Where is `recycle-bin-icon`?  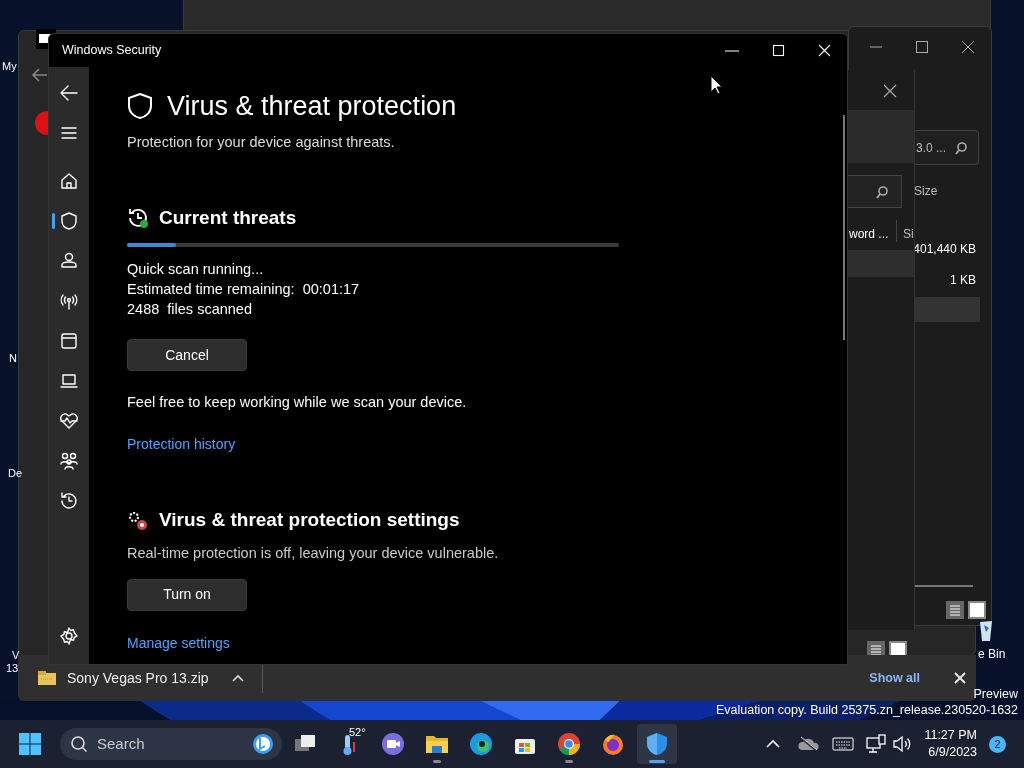
recycle-bin-icon is located at coordinates (986, 630).